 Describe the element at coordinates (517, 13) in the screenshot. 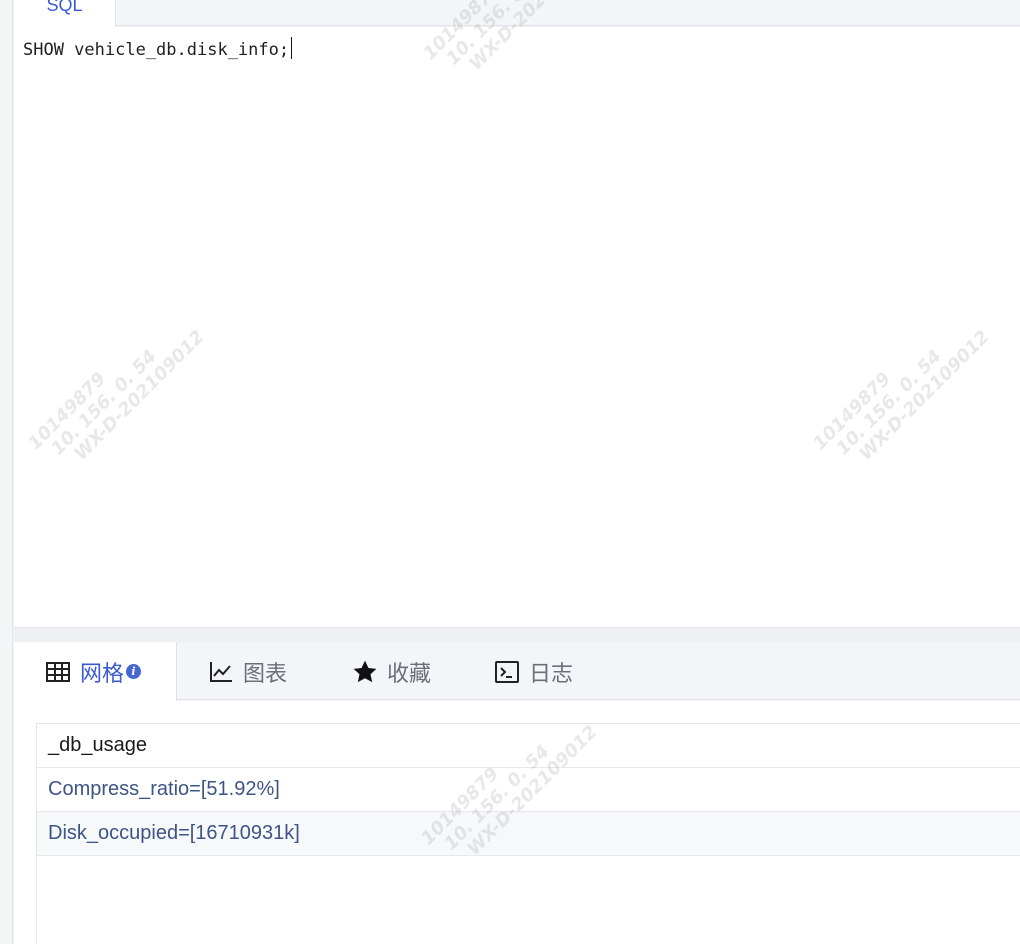

I see `editor-tab-bar: SQL` at that location.